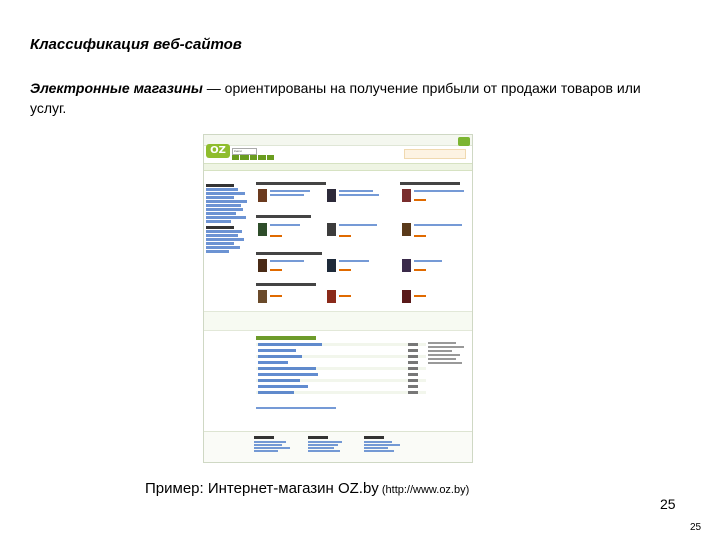 The width and height of the screenshot is (720, 540). What do you see at coordinates (338, 321) in the screenshot?
I see `site-banner-strip` at bounding box center [338, 321].